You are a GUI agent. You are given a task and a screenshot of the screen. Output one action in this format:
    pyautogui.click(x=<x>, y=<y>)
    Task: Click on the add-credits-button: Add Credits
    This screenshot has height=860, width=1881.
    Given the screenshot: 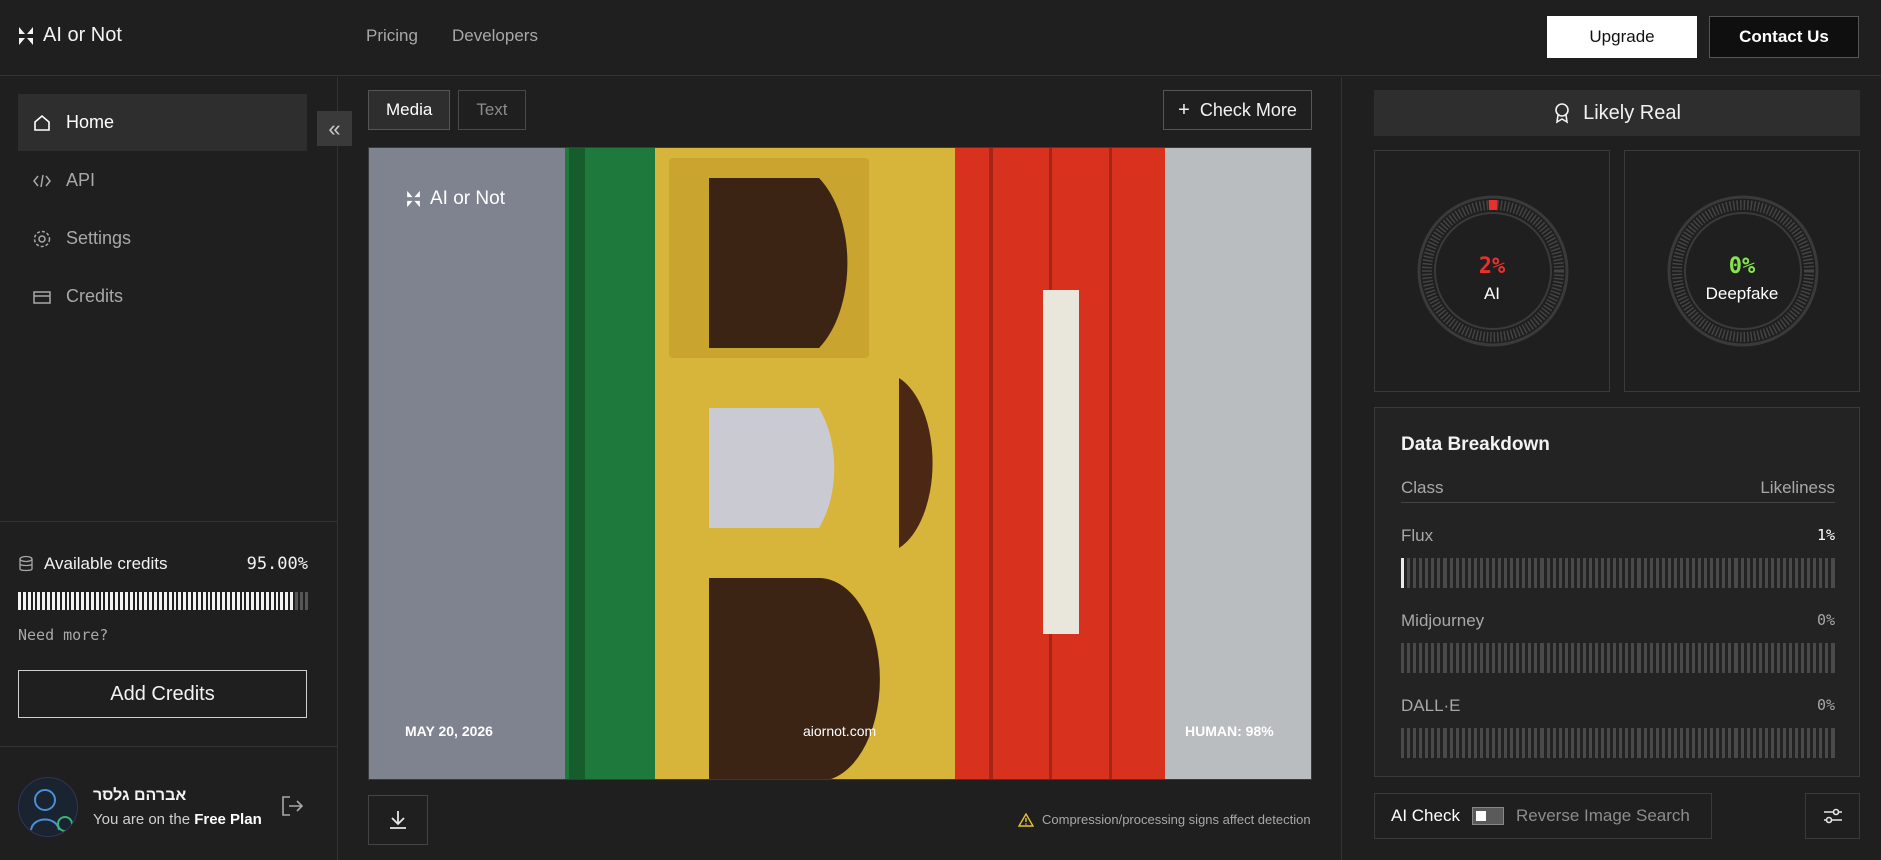 What is the action you would take?
    pyautogui.click(x=162, y=694)
    